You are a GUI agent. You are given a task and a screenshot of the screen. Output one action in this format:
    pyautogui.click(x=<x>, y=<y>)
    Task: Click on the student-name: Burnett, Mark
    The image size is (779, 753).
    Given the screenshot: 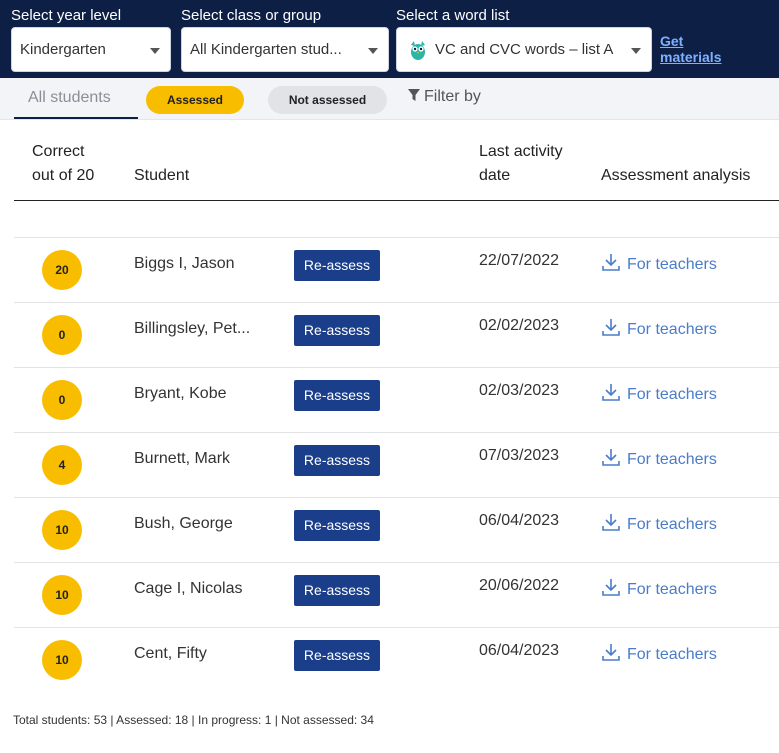 What is the action you would take?
    pyautogui.click(x=182, y=458)
    